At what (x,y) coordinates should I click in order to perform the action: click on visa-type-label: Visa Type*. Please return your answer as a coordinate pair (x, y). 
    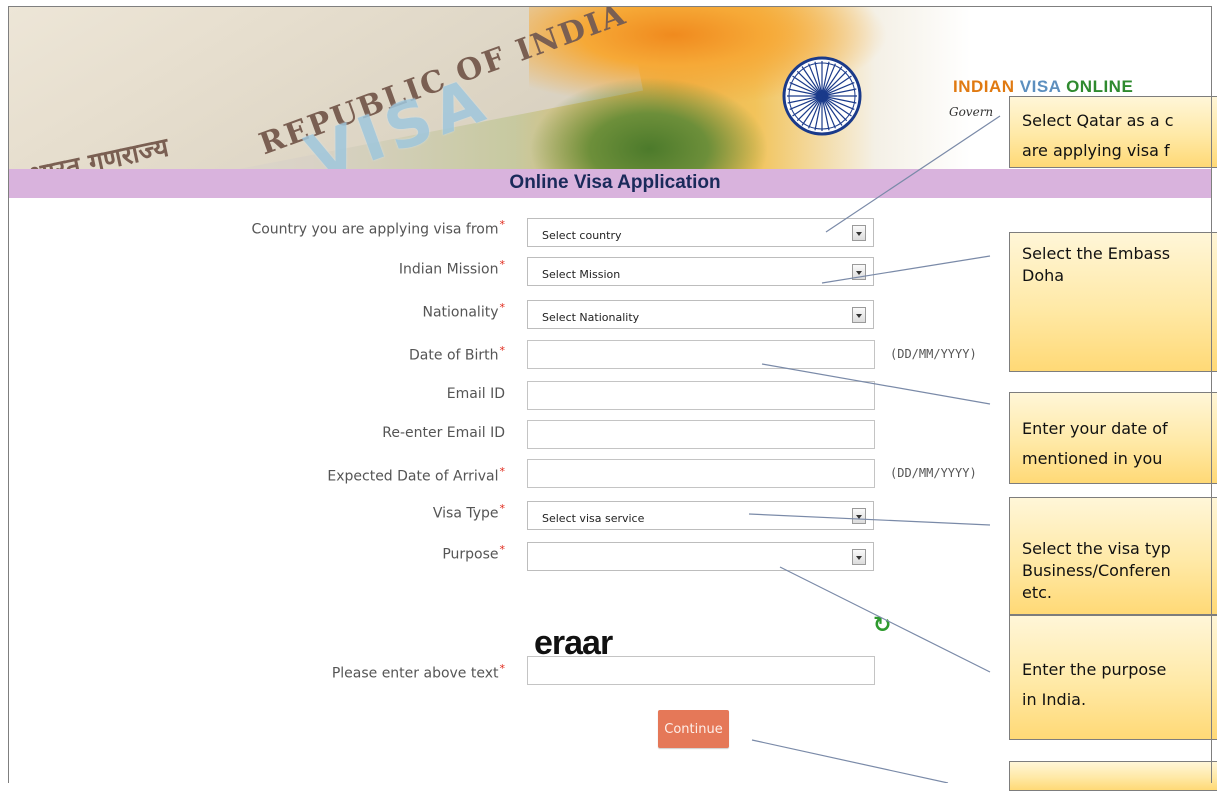
    Looking at the image, I should click on (469, 512).